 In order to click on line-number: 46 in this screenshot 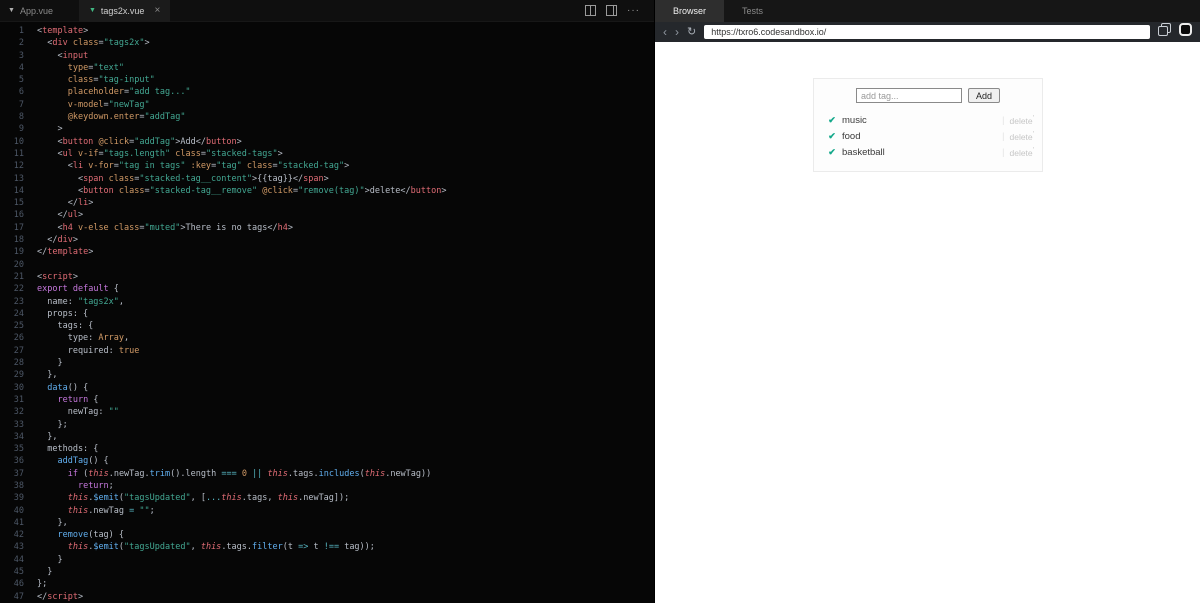, I will do `click(18, 584)`.